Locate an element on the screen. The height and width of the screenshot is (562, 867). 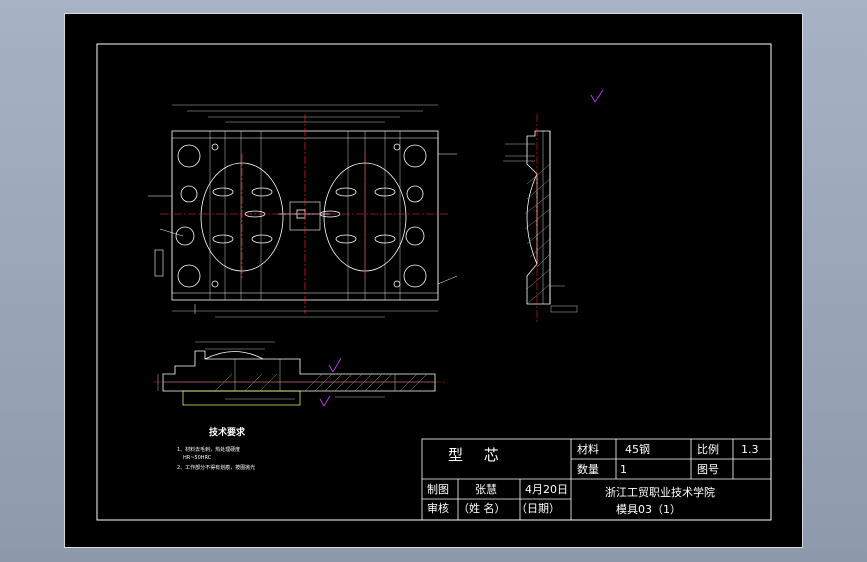
side-section-hatch is located at coordinates (537, 234).